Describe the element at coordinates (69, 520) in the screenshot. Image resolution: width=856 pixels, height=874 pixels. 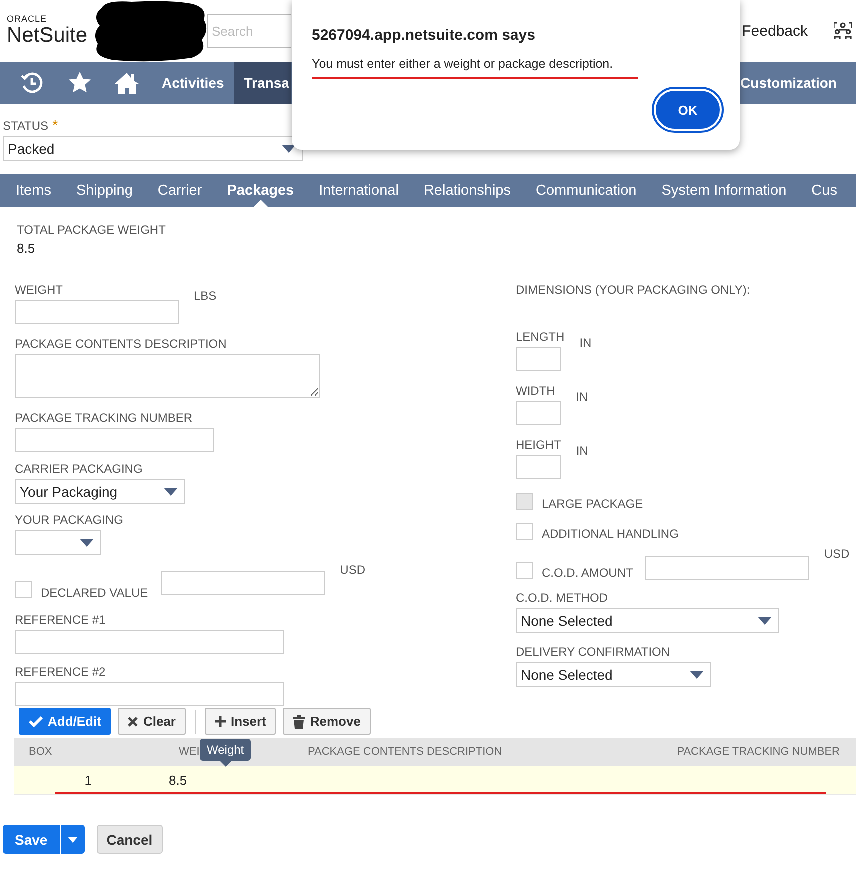
I see `field-label: YOUR PACKAGING` at that location.